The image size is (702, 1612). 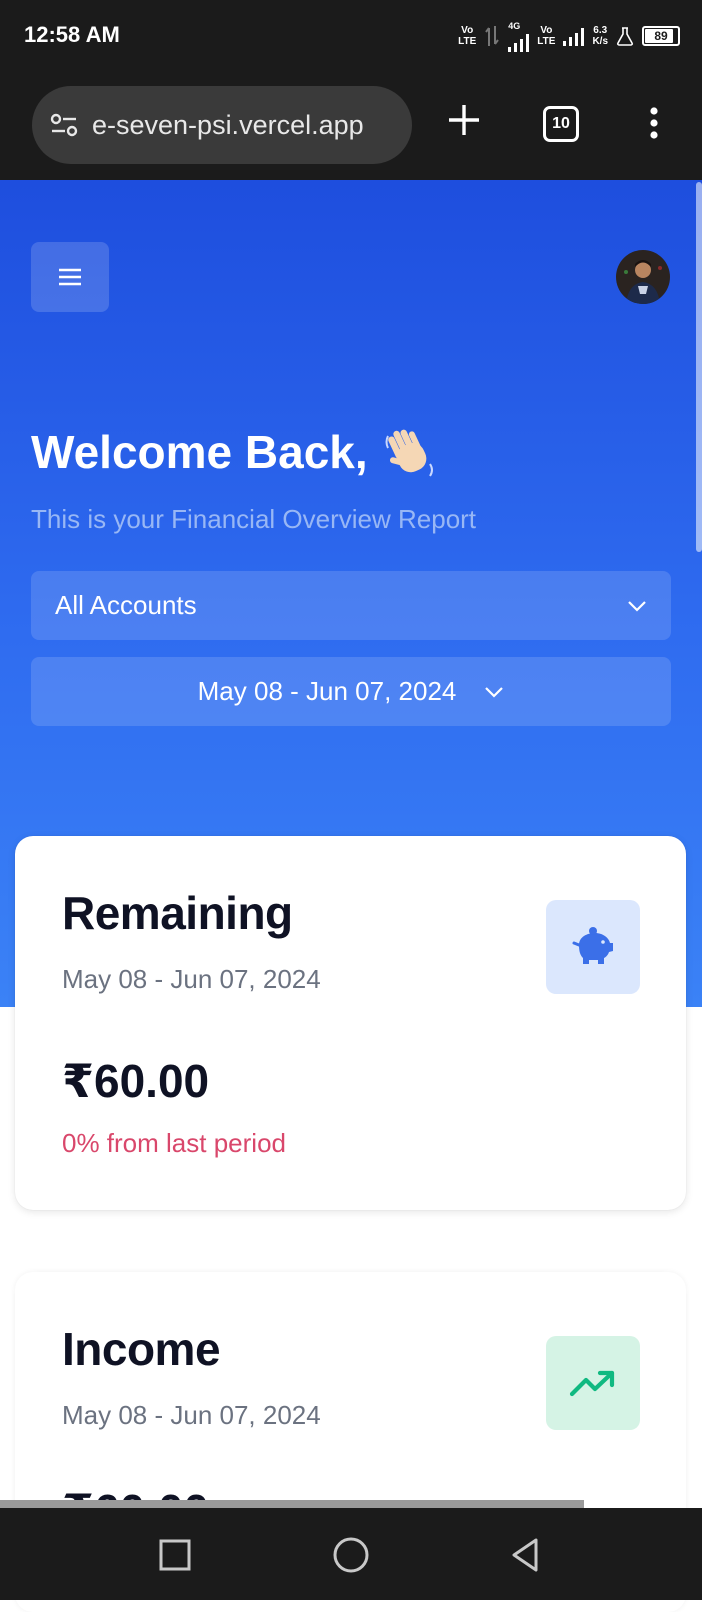 What do you see at coordinates (600, 36) in the screenshot?
I see `data-speed: 6.3 K/s` at bounding box center [600, 36].